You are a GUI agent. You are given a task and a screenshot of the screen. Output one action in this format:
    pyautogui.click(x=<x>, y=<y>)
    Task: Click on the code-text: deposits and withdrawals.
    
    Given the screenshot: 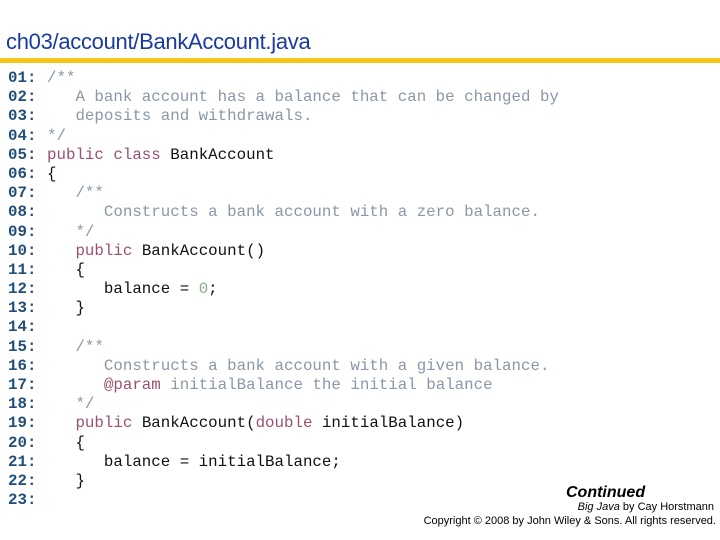 What is the action you would take?
    pyautogui.click(x=179, y=116)
    